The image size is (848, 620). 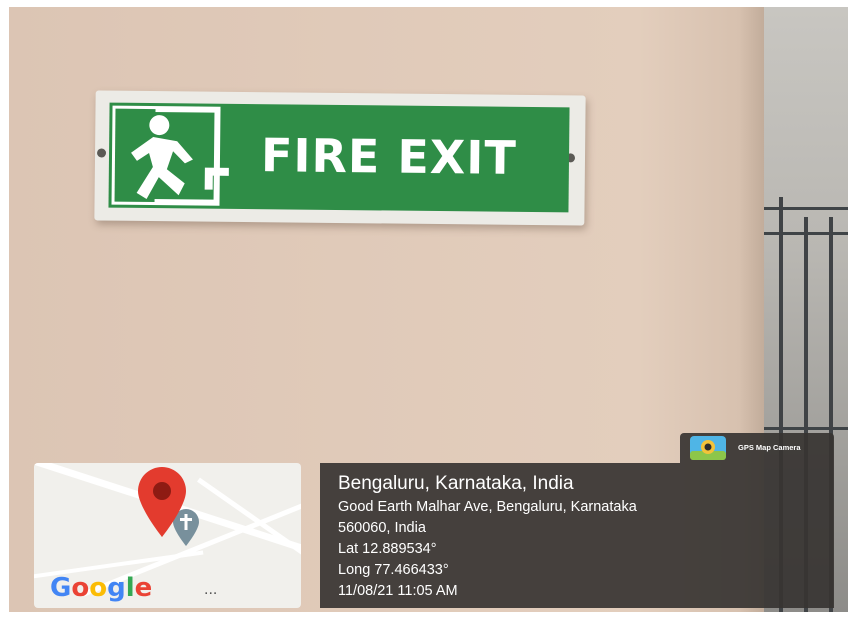 I want to click on running-man-exit-icon, so click(x=170, y=155).